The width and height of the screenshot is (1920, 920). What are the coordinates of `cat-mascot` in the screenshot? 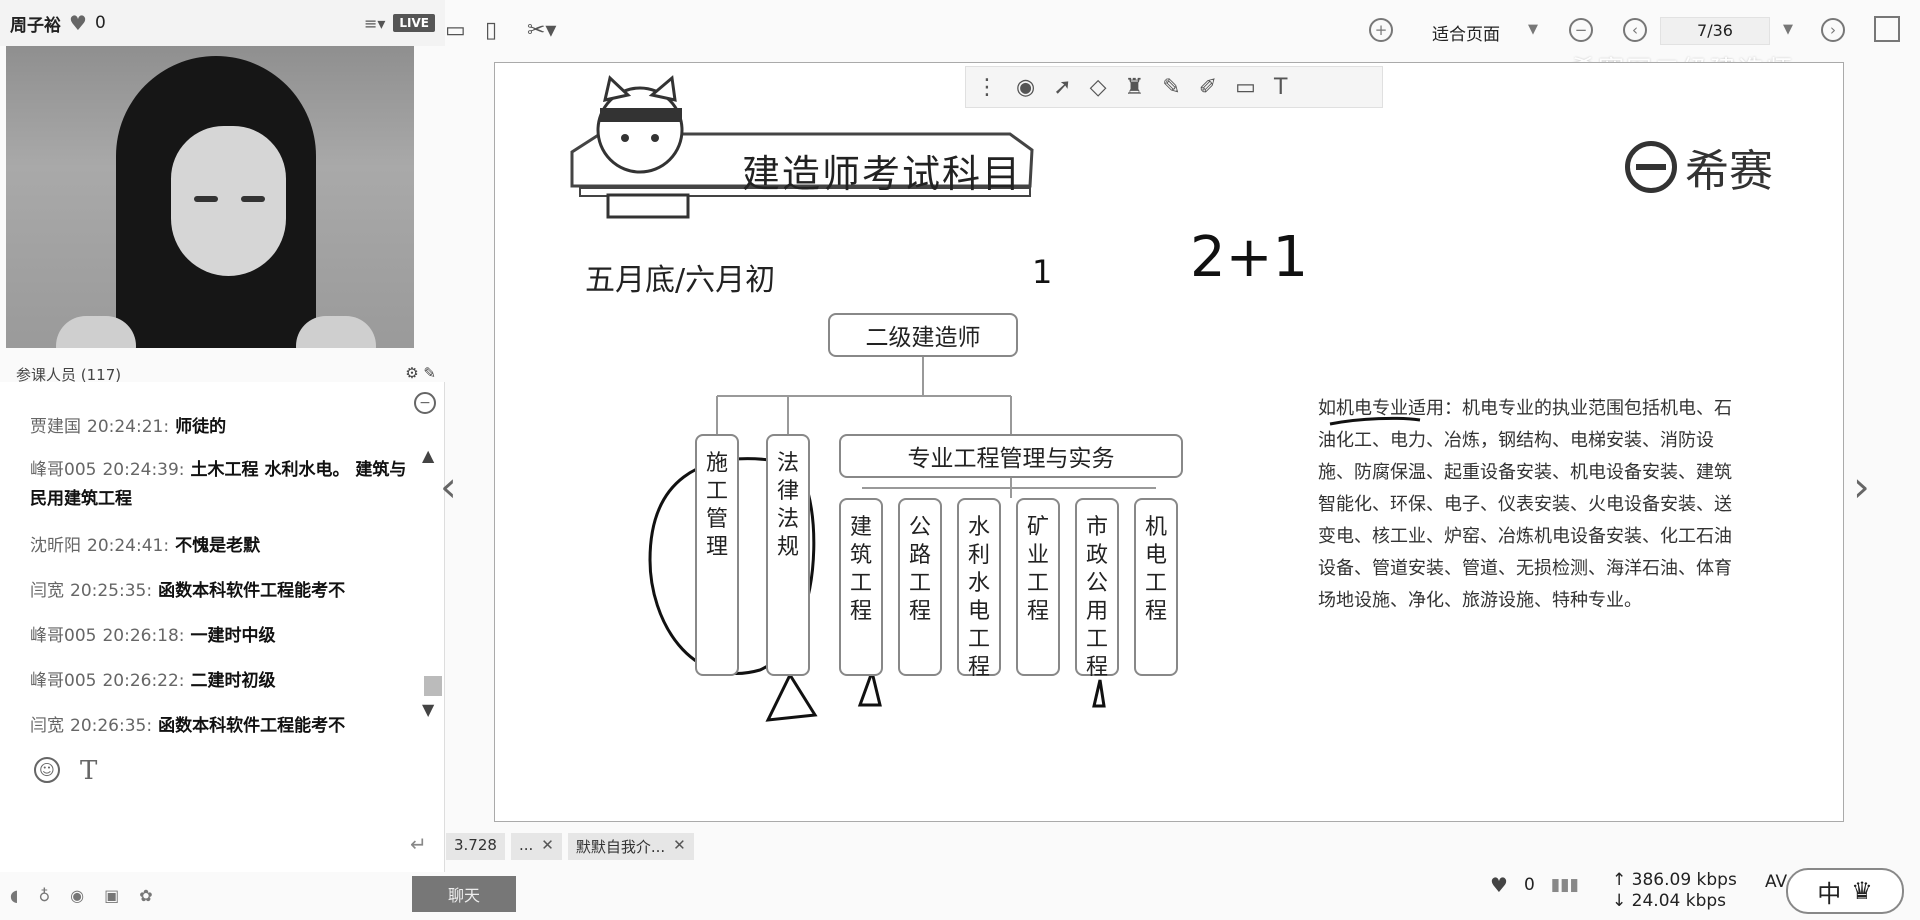 It's located at (640, 130).